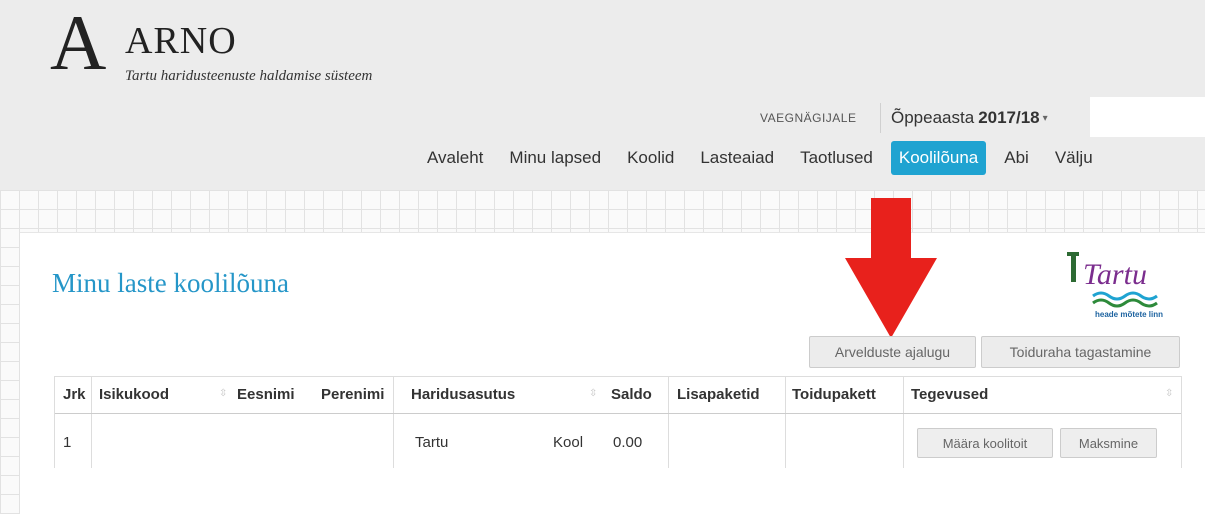  Describe the element at coordinates (1080, 352) in the screenshot. I see `meal-money-refund-button: Toiduraha tagastamine` at that location.